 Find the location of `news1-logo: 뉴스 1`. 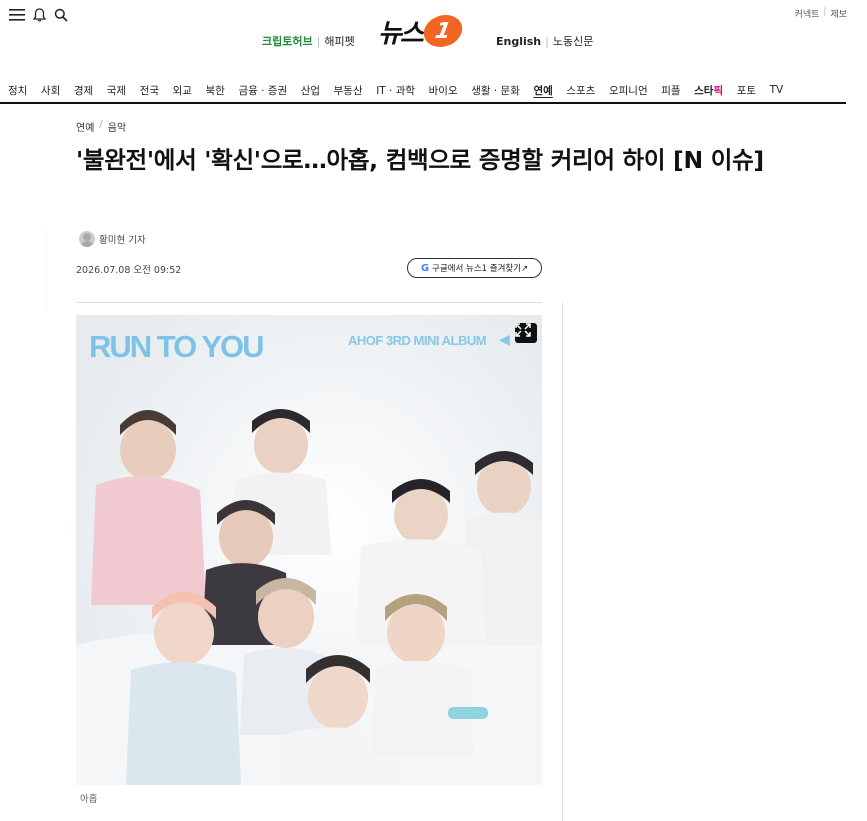

news1-logo: 뉴스 1 is located at coordinates (421, 31).